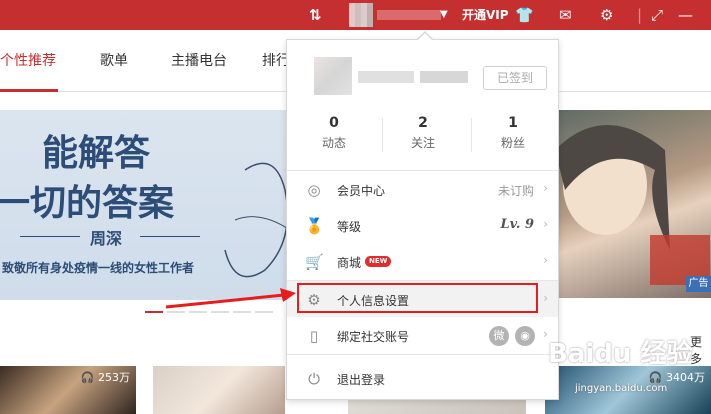  Describe the element at coordinates (620, 354) in the screenshot. I see `watermark: Baidu 经验` at that location.